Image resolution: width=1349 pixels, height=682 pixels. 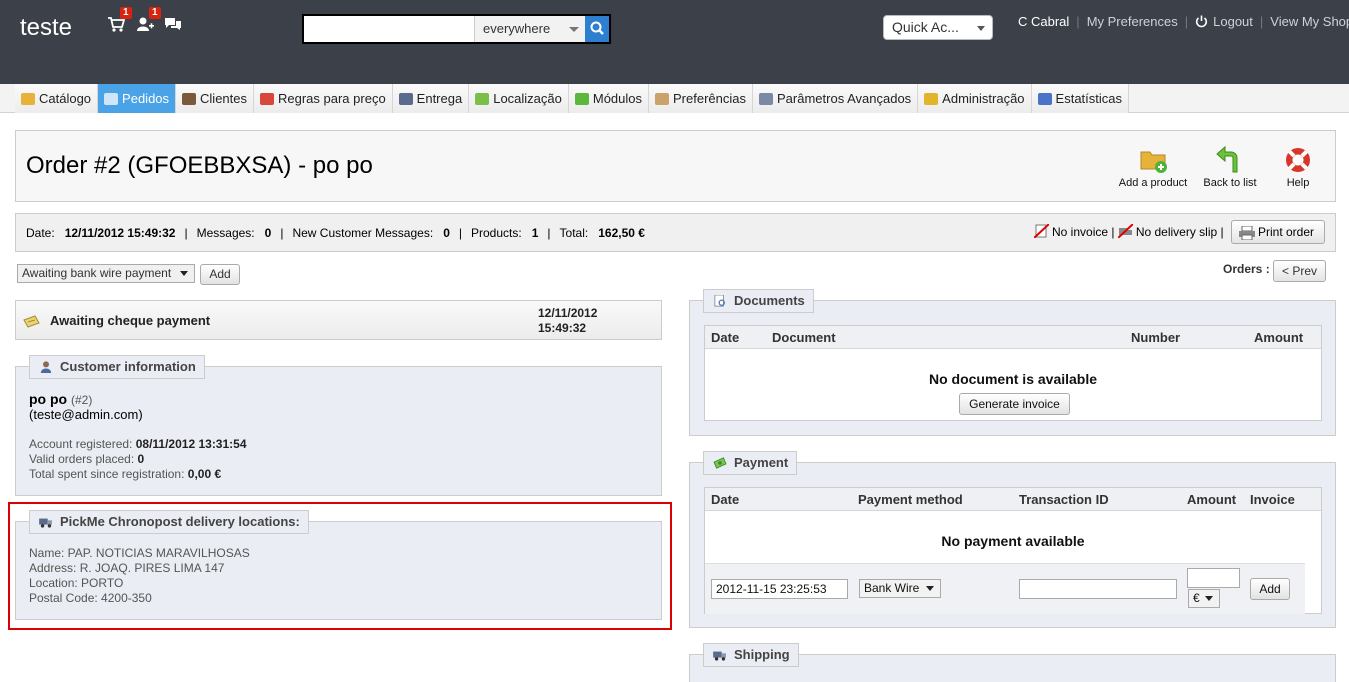 What do you see at coordinates (1212, 499) in the screenshot?
I see `column-amount: Amount` at bounding box center [1212, 499].